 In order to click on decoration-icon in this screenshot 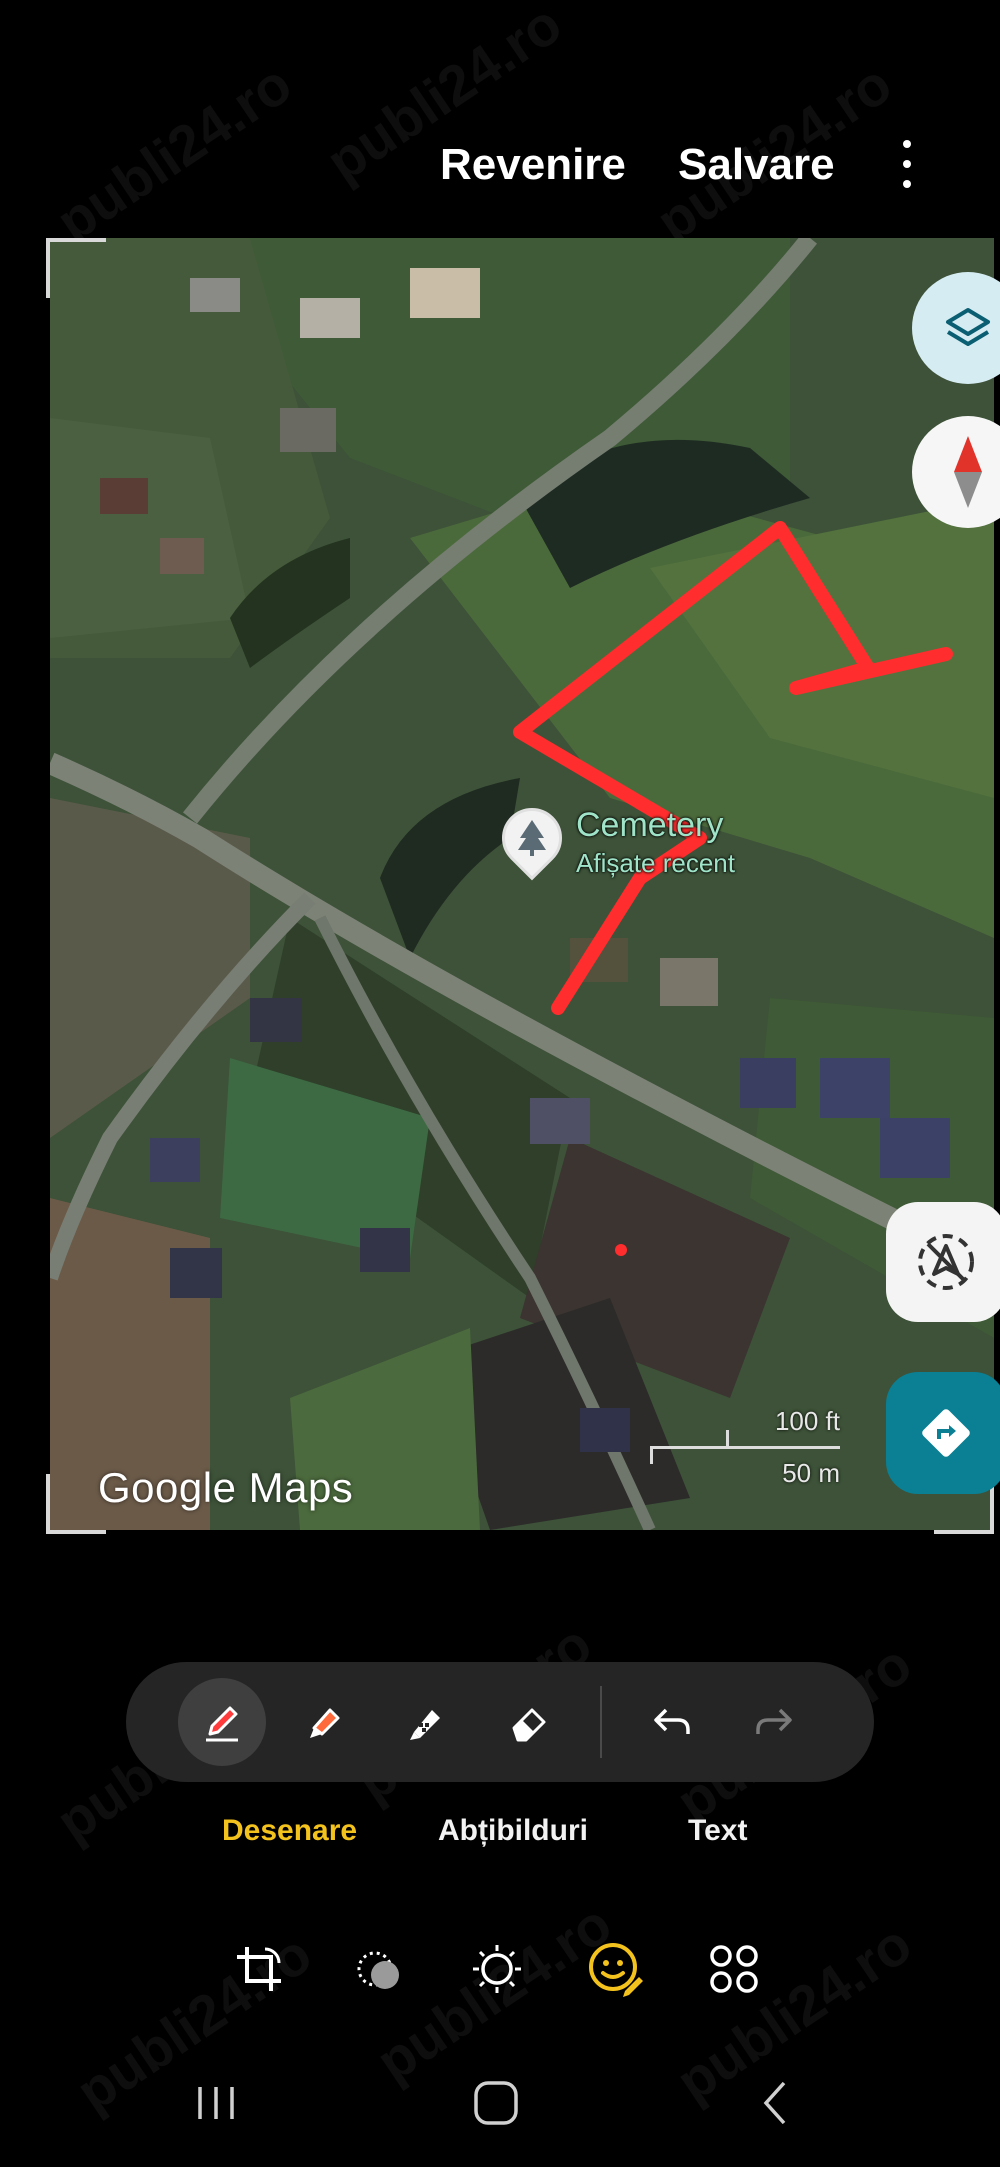, I will do `click(616, 1970)`.